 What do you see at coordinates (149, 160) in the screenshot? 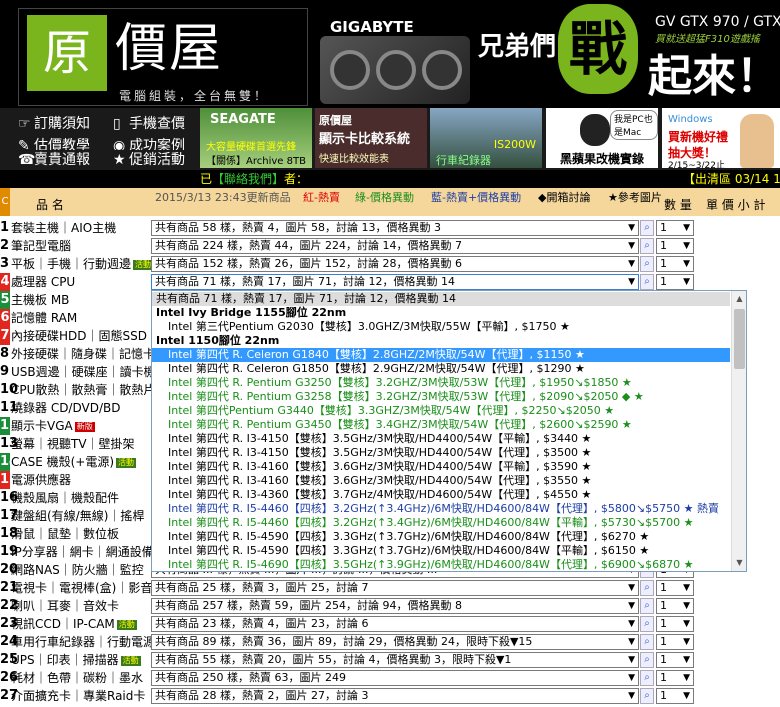
I see `promotions-link: ★ 促銷活動` at bounding box center [149, 160].